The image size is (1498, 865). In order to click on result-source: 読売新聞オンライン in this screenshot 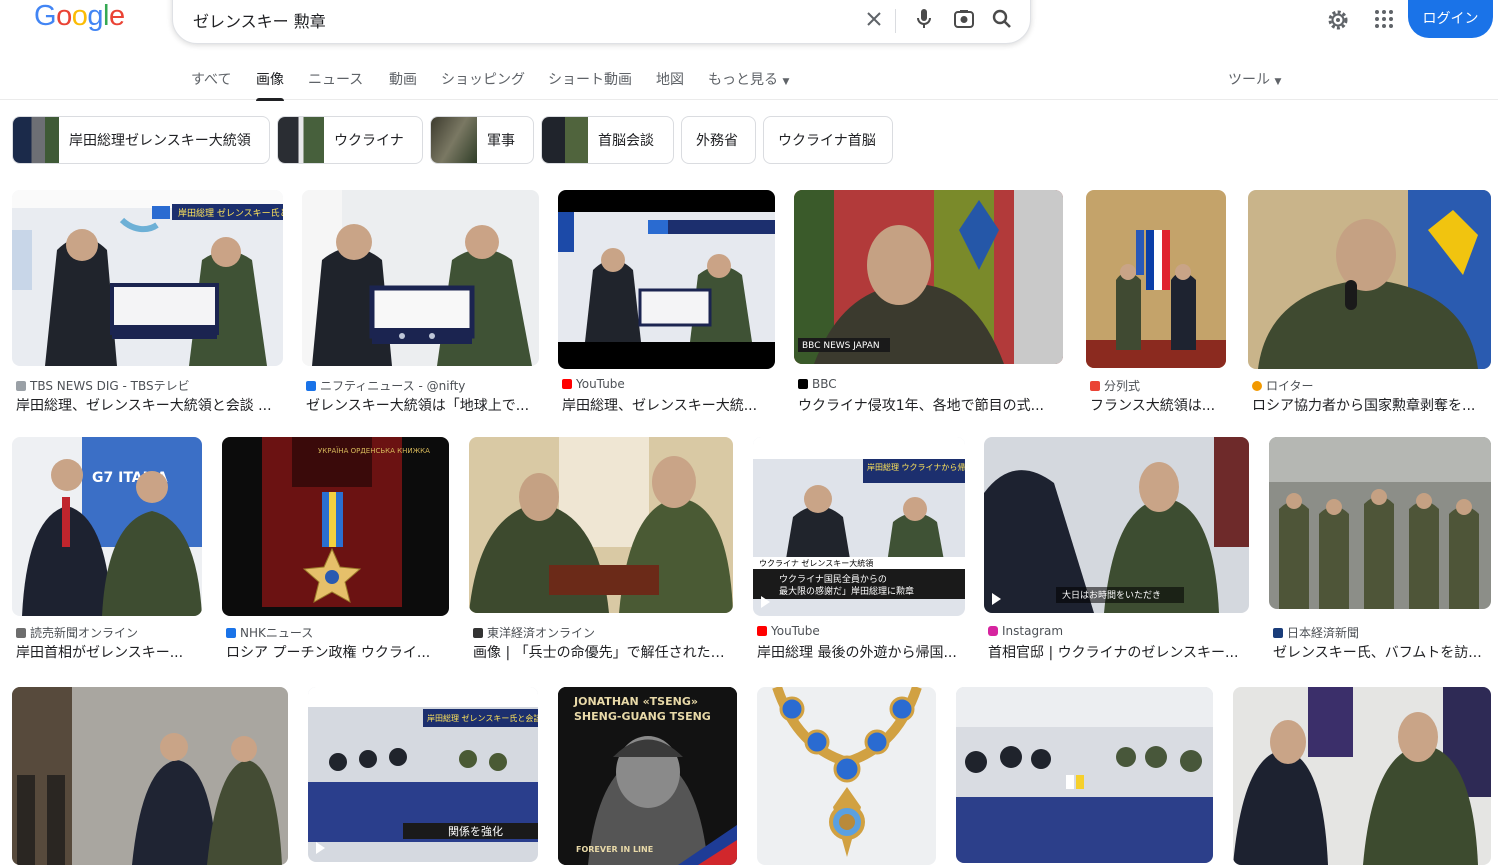, I will do `click(77, 632)`.